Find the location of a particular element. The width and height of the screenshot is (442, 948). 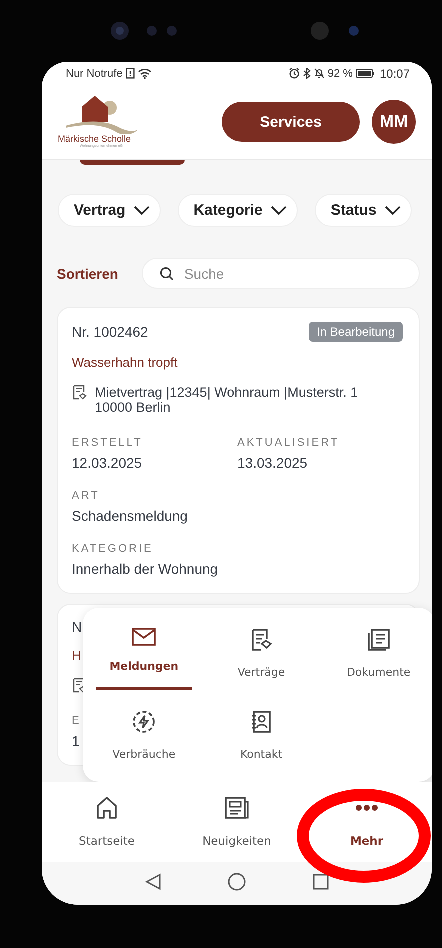

document-icon is located at coordinates (378, 640).